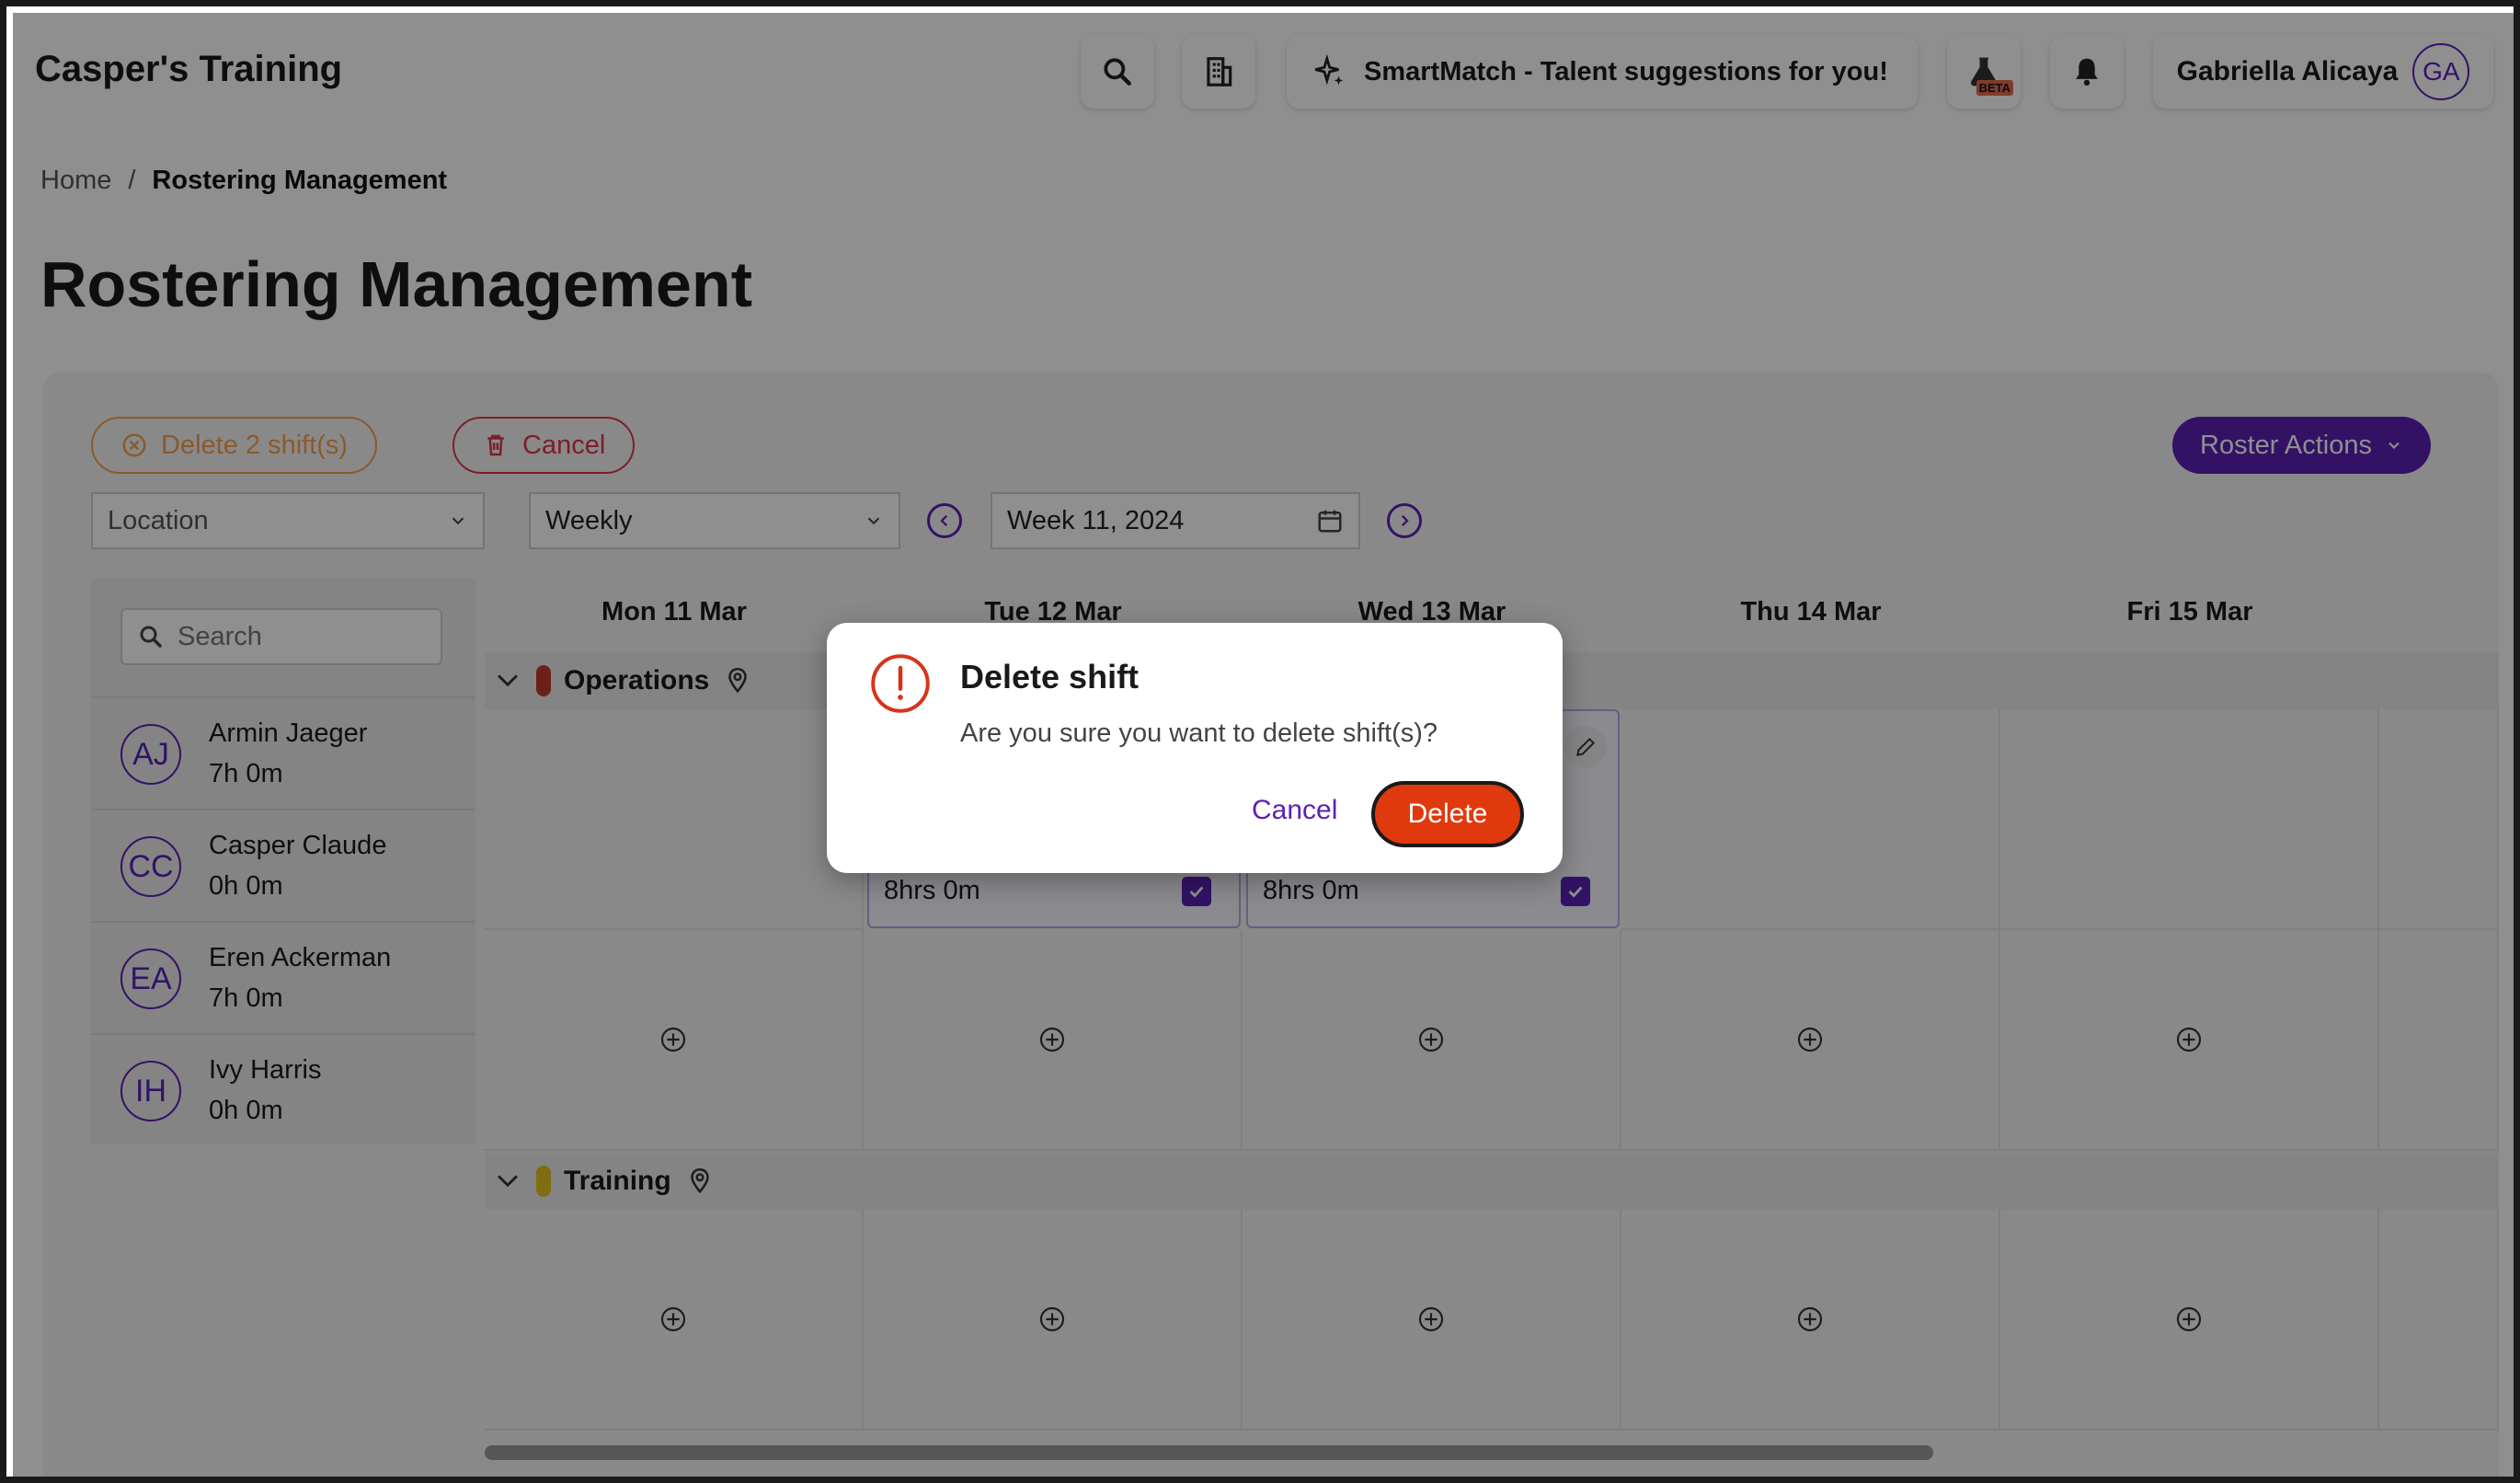  What do you see at coordinates (900, 683) in the screenshot?
I see `warning-circle-icon` at bounding box center [900, 683].